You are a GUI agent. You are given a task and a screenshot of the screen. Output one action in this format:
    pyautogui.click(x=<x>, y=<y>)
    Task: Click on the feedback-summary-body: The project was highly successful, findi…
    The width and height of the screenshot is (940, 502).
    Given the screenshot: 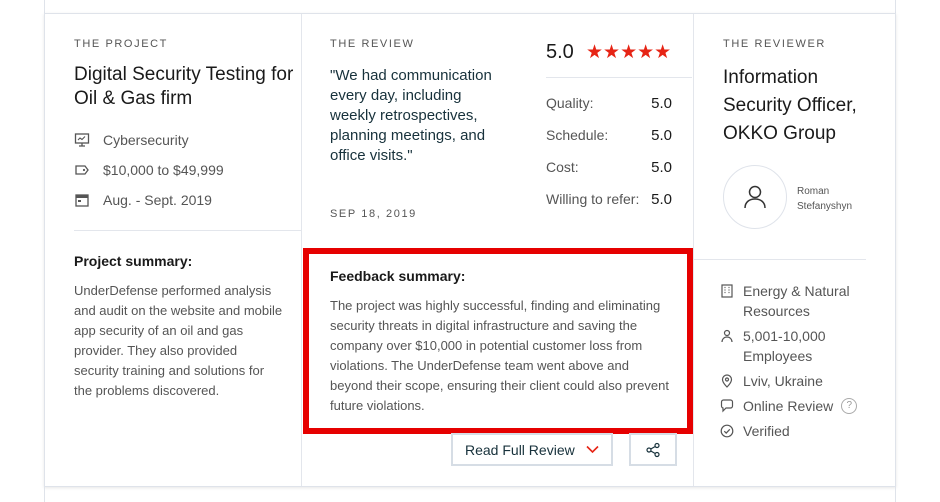 What is the action you would take?
    pyautogui.click(x=499, y=355)
    